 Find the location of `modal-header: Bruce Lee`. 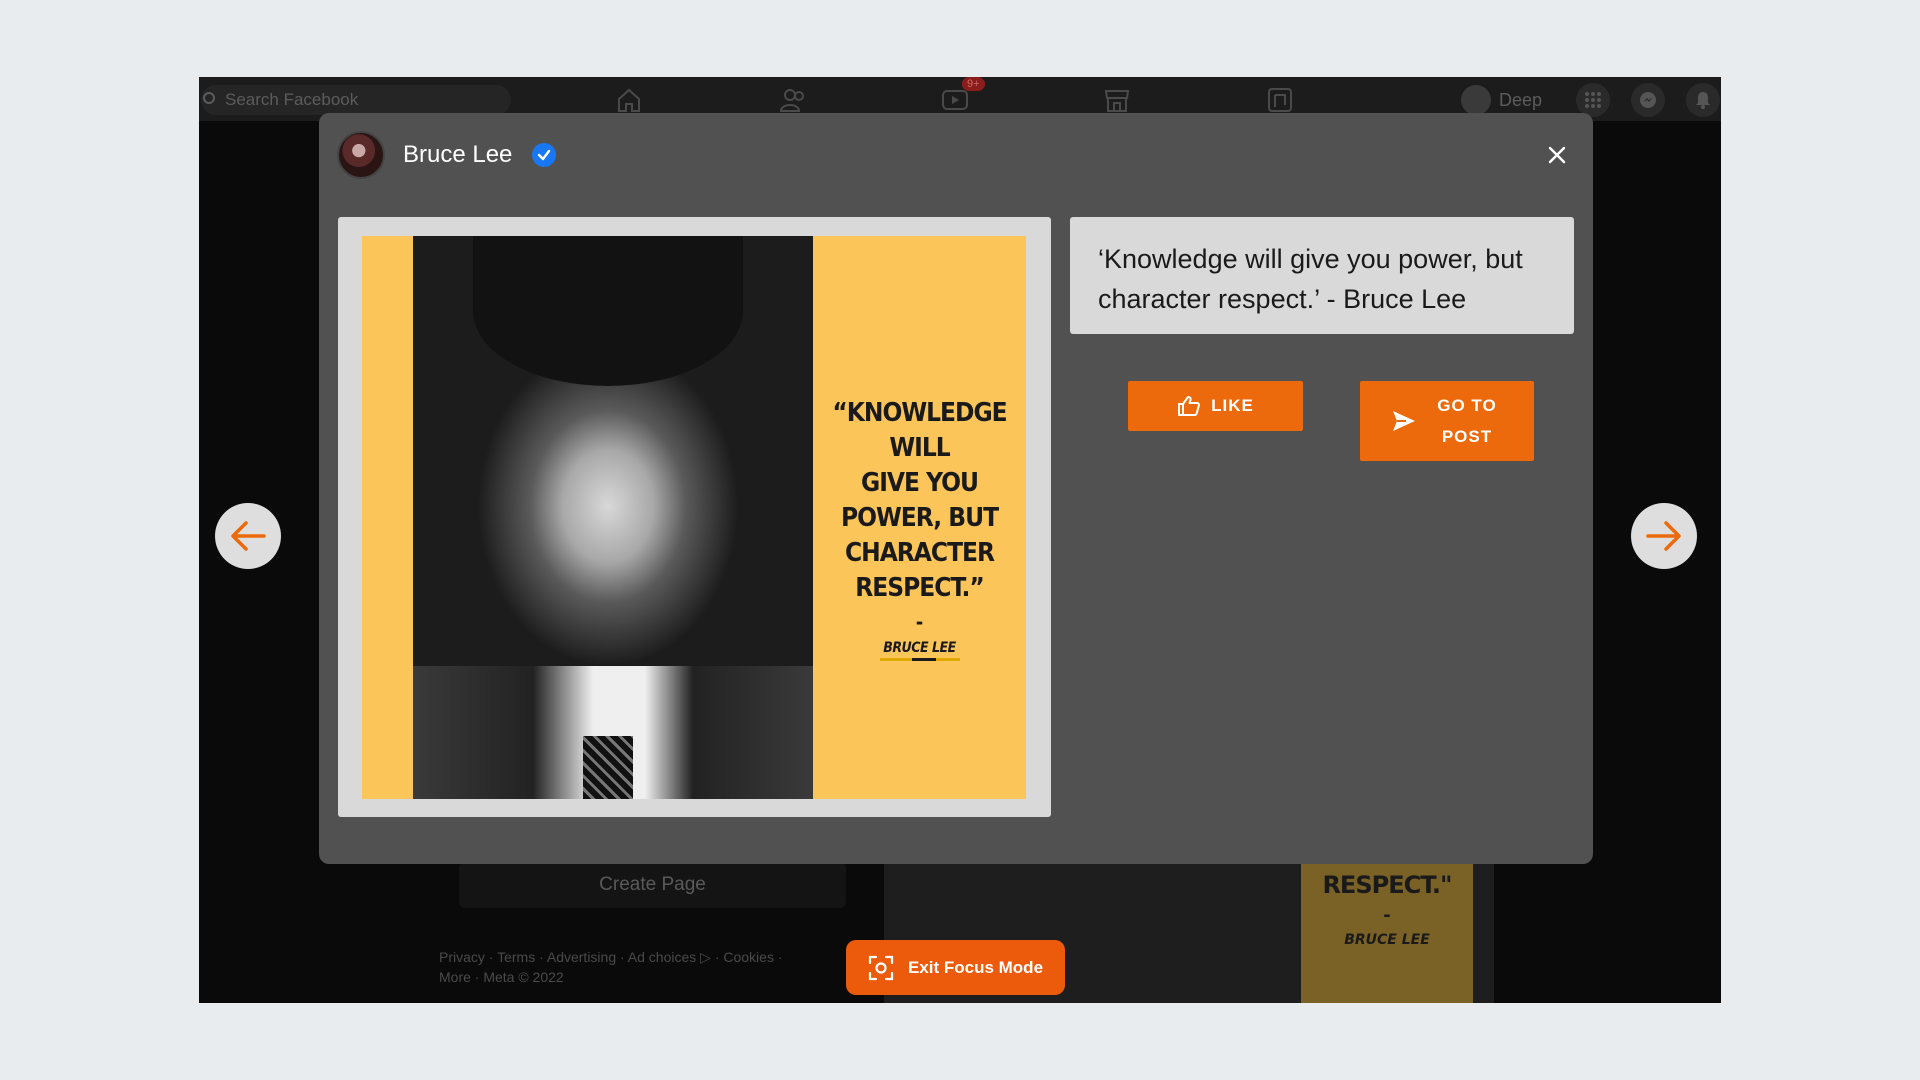

modal-header: Bruce Lee is located at coordinates (447, 155).